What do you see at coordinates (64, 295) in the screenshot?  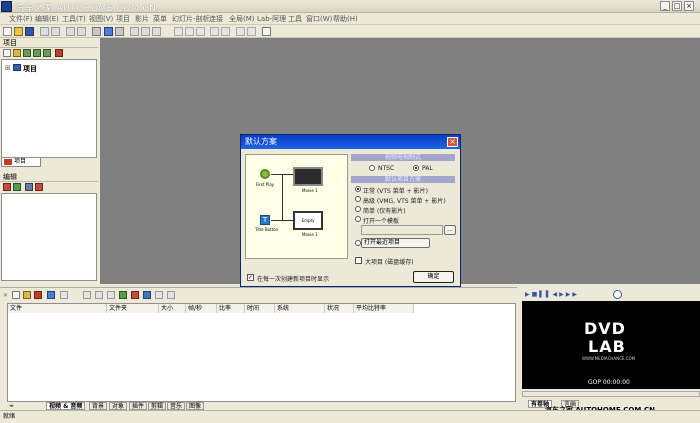 I see `asset-sort-icon` at bounding box center [64, 295].